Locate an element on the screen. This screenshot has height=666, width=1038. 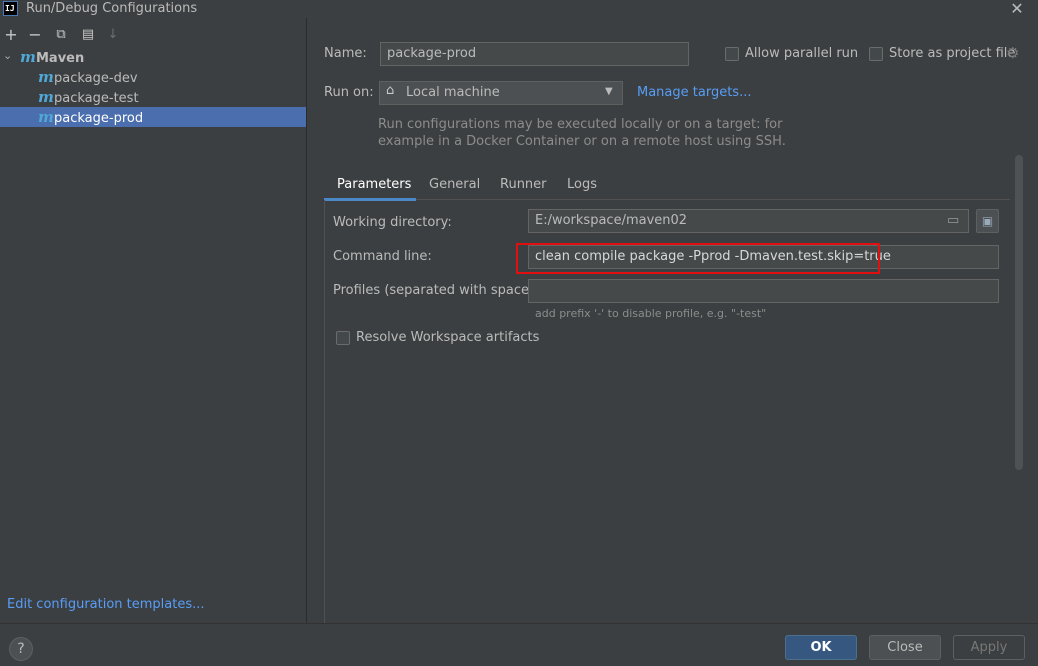
profiles-input is located at coordinates (763, 291).